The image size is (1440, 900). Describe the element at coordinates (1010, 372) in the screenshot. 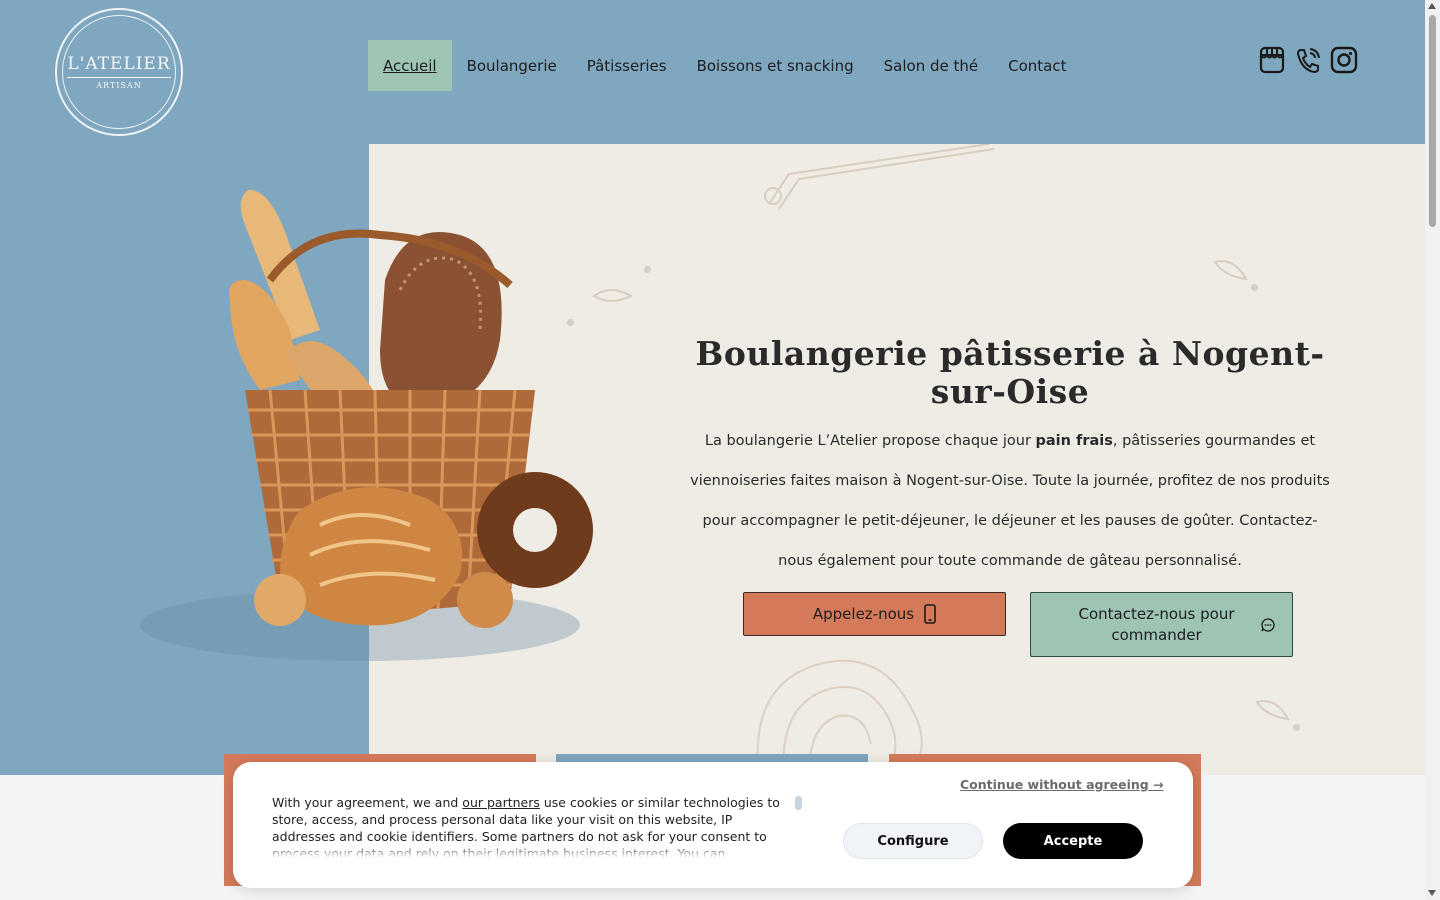

I see `hero-title: Boulangerie pâtisserie à Nogent-sur-Oise` at that location.